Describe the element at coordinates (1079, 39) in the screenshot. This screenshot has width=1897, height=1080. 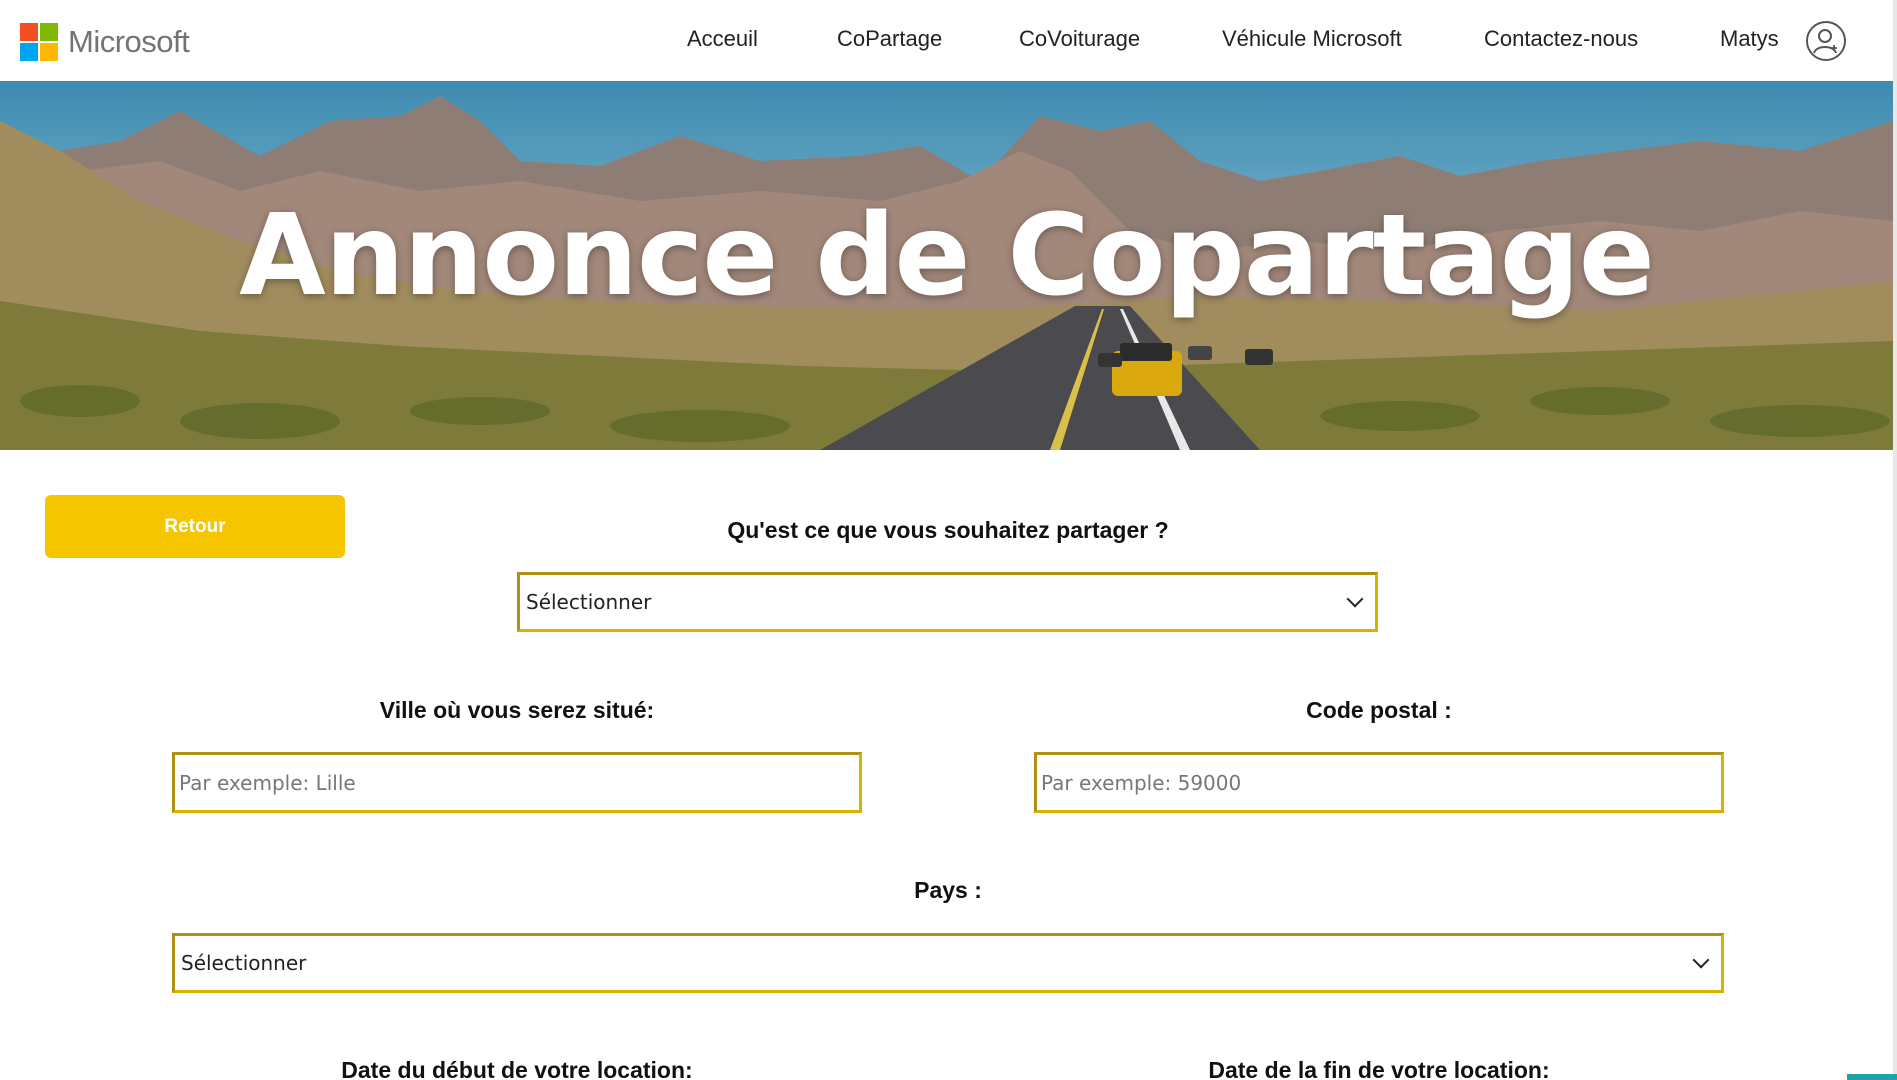
I see `nav-item-covoiturage: CoVoiturage` at that location.